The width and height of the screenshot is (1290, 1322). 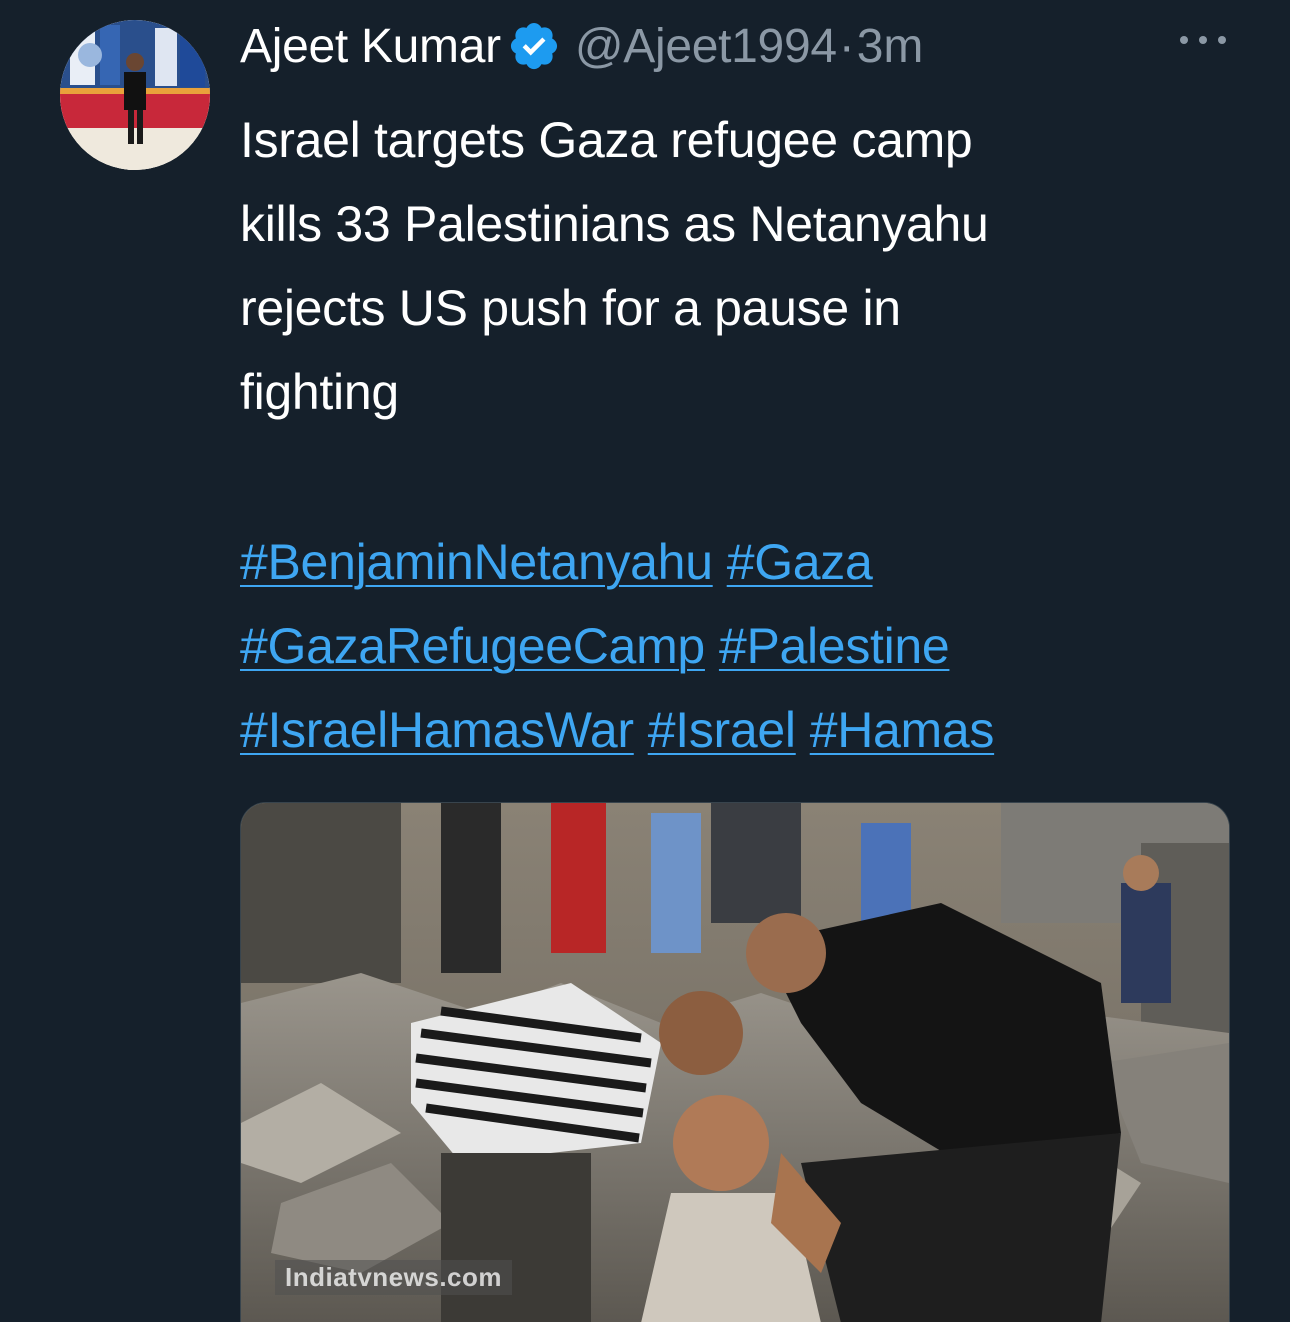 I want to click on media-watermark: Indiatvnews.com, so click(x=393, y=1277).